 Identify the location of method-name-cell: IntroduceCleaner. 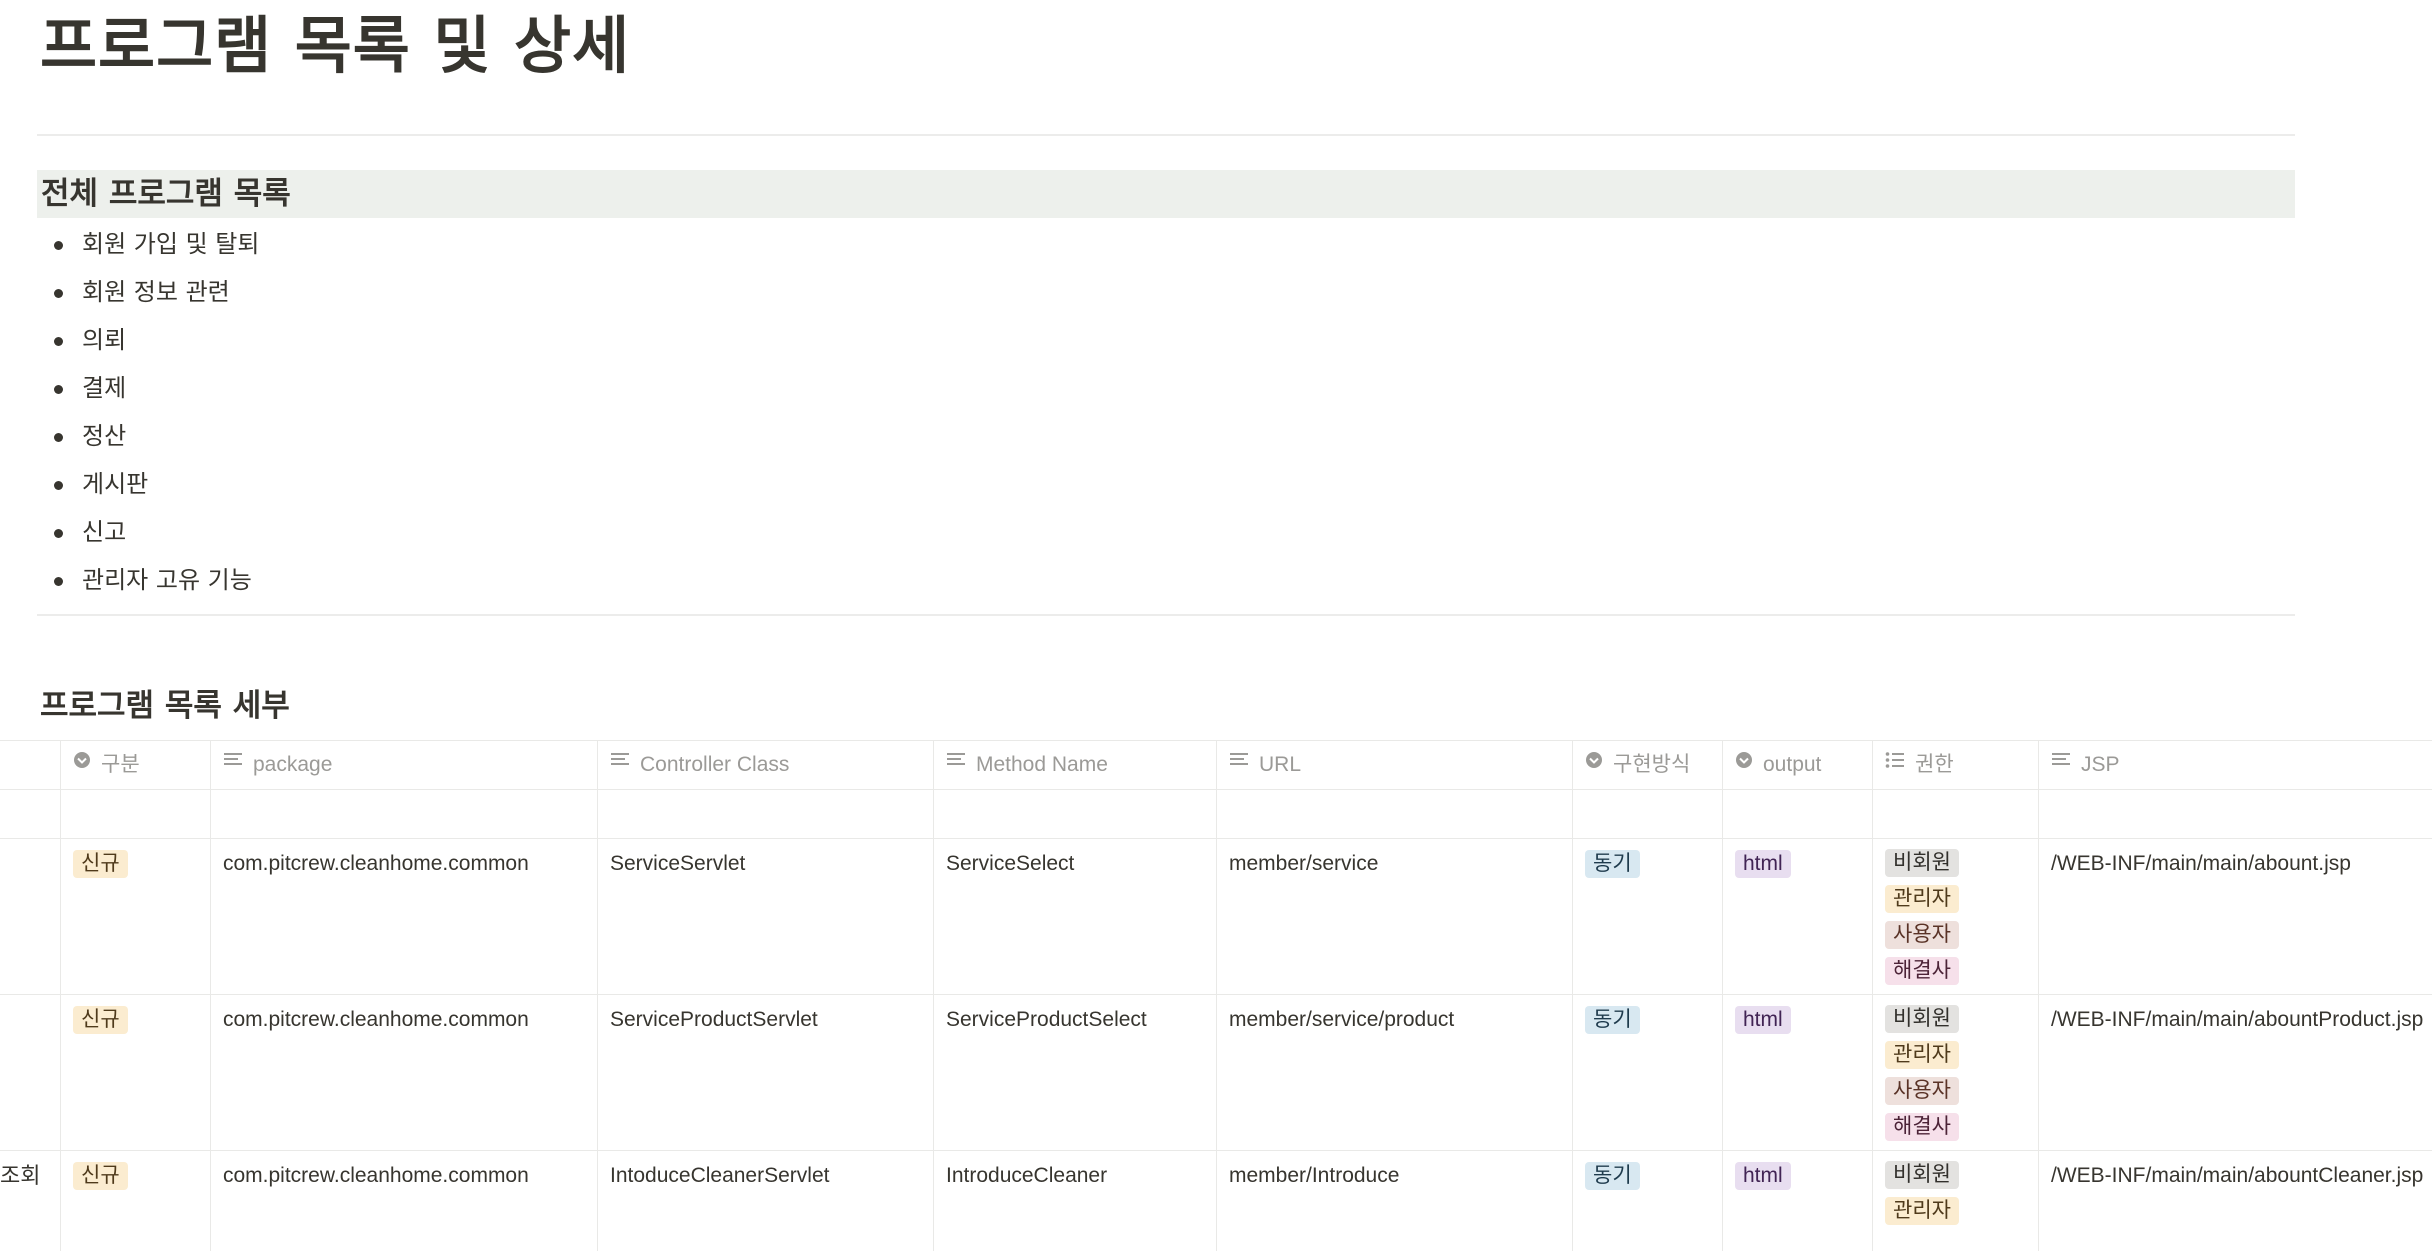
(1074, 1201).